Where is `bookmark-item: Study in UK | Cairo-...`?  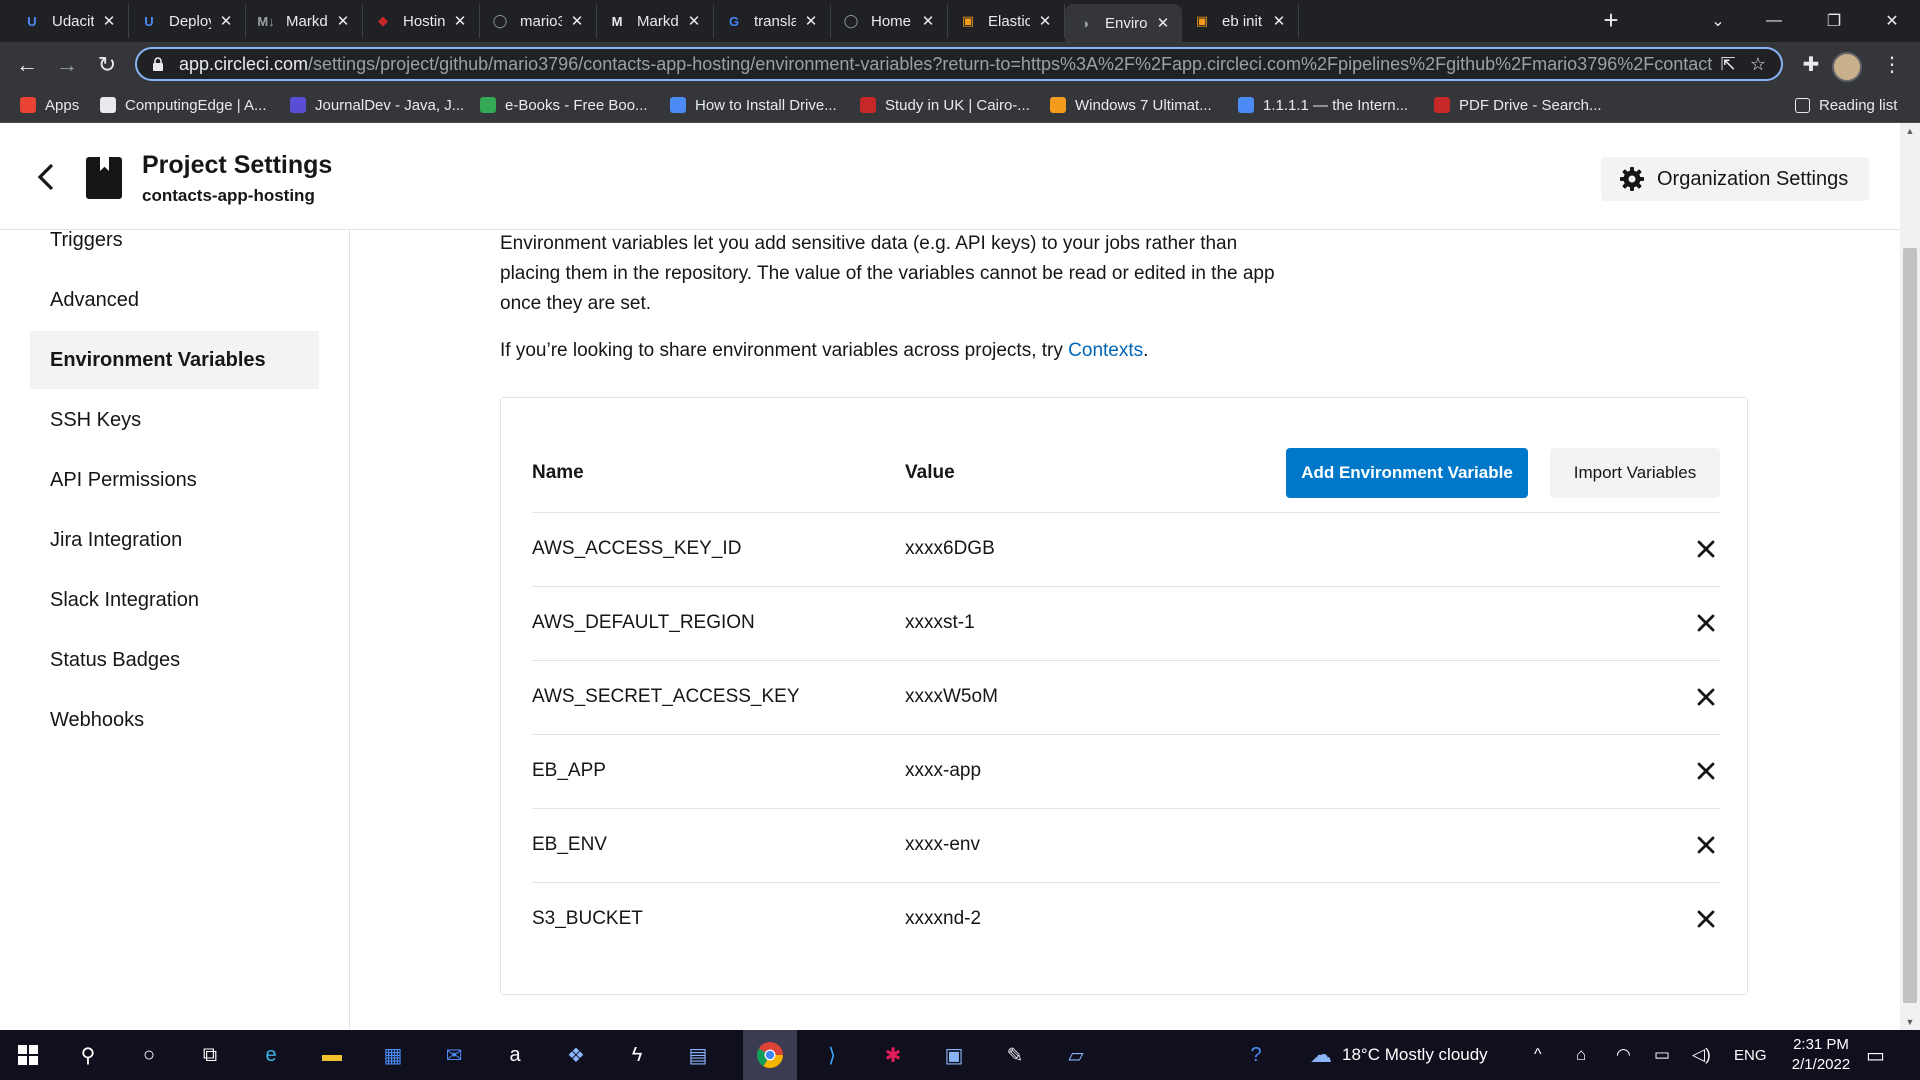 bookmark-item: Study in UK | Cairo-... is located at coordinates (945, 105).